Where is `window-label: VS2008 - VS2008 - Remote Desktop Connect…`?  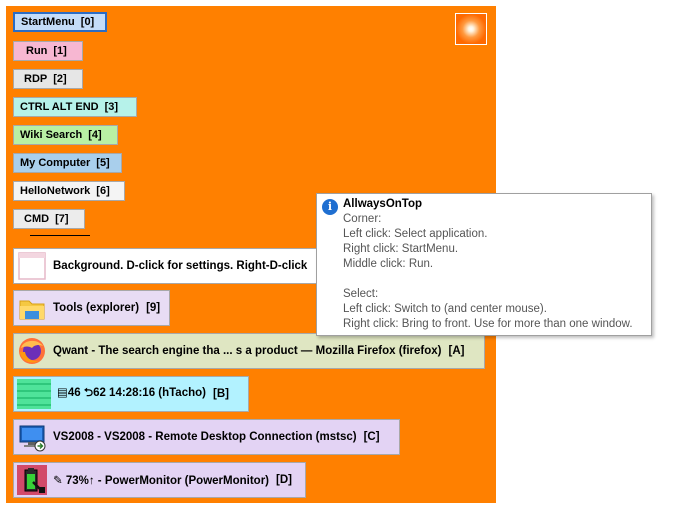 window-label: VS2008 - VS2008 - Remote Desktop Connect… is located at coordinates (205, 437).